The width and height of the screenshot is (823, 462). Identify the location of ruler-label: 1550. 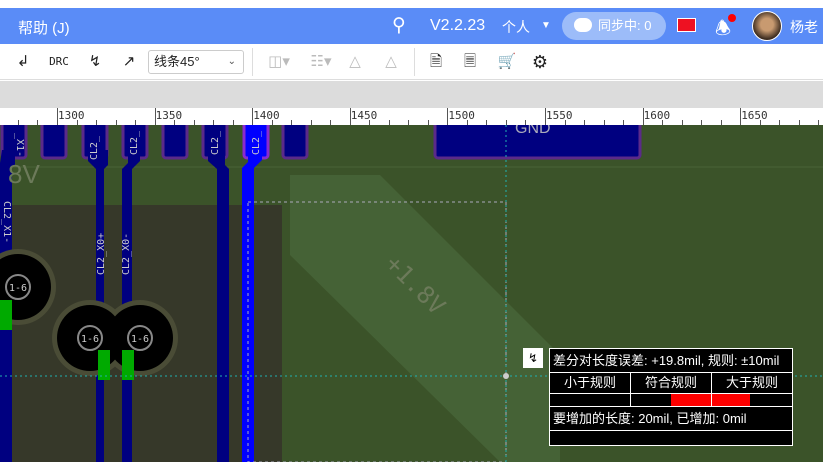
(559, 115).